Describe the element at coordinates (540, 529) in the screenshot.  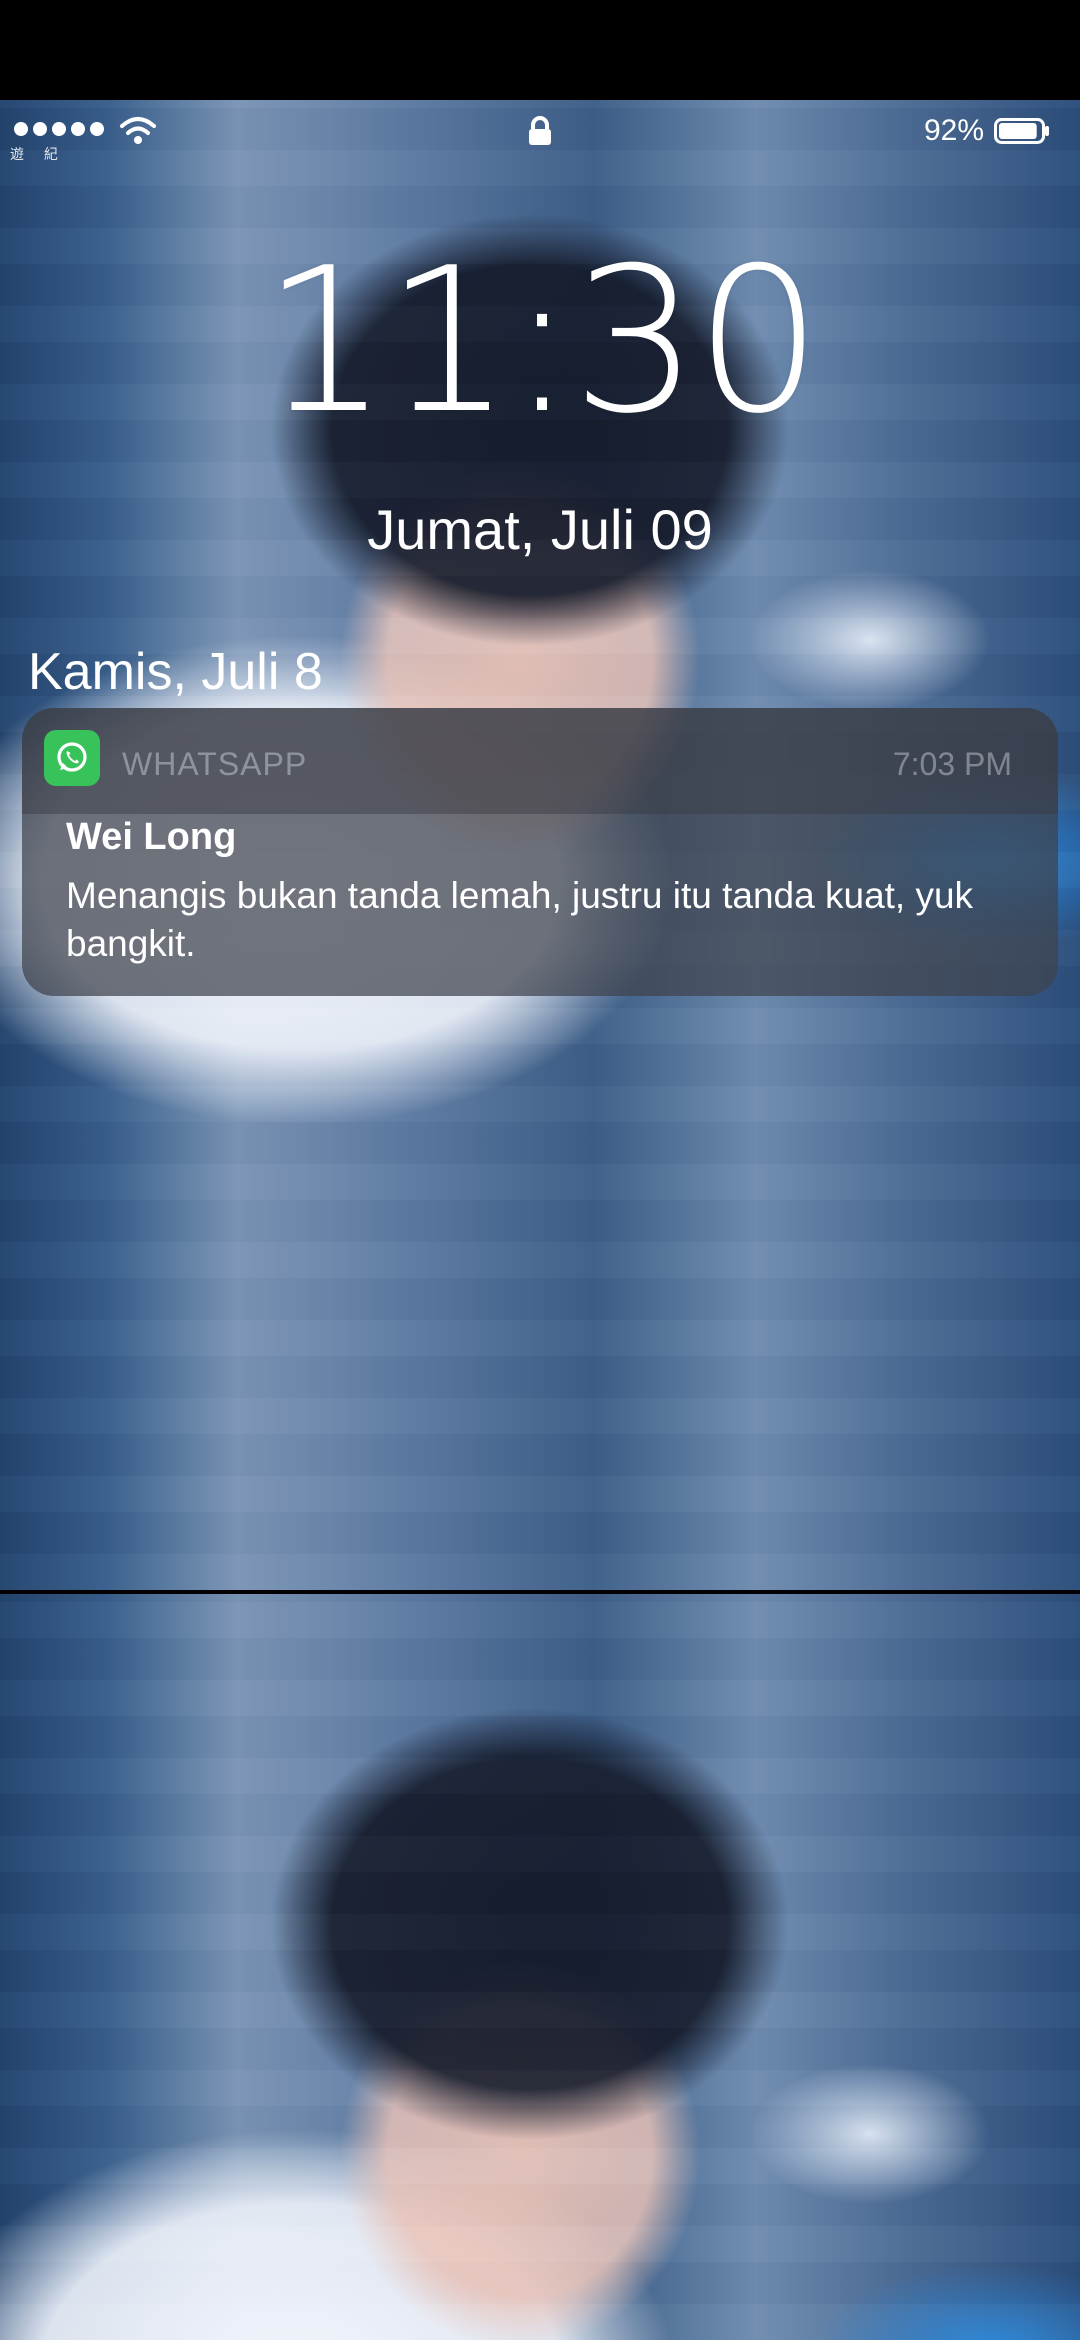
I see `lock-date: Jumat, Juli 09` at that location.